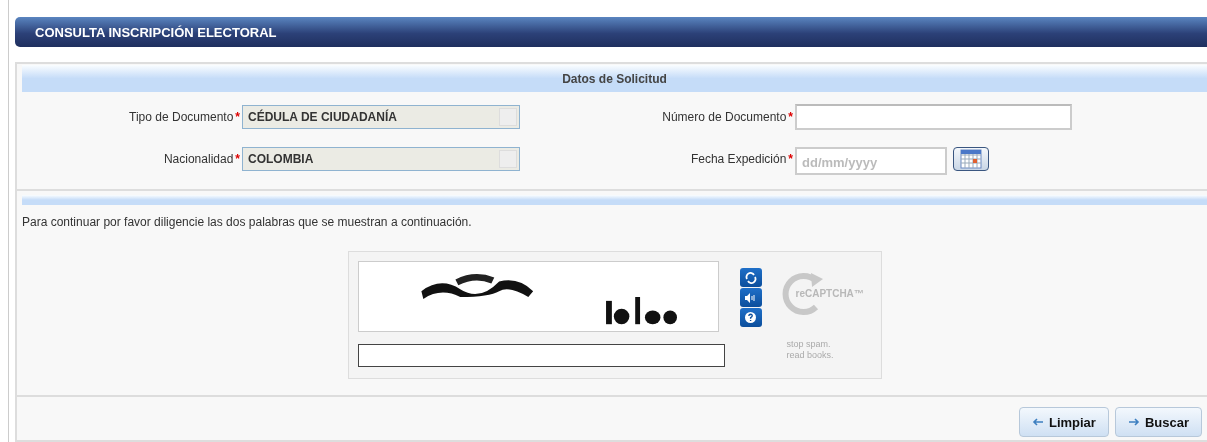 This screenshot has width=1207, height=442. I want to click on help-button, so click(750, 317).